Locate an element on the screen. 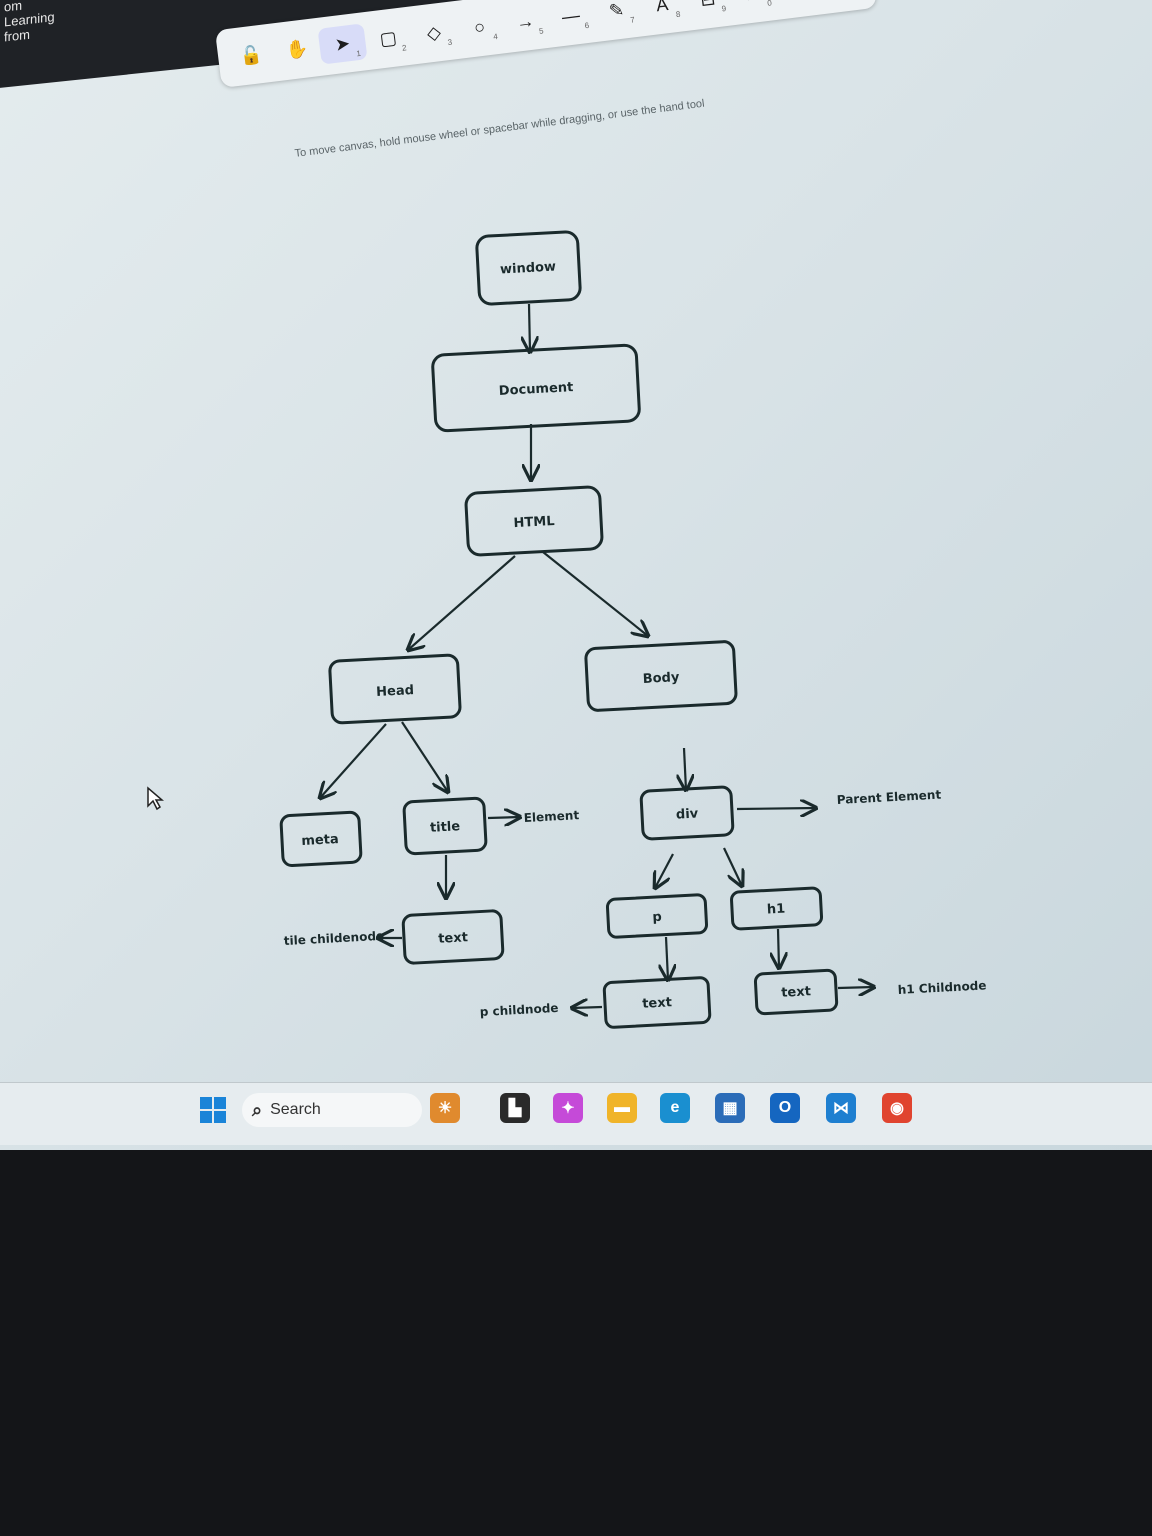 This screenshot has width=1152, height=1536. edge-div-p is located at coordinates (664, 870).